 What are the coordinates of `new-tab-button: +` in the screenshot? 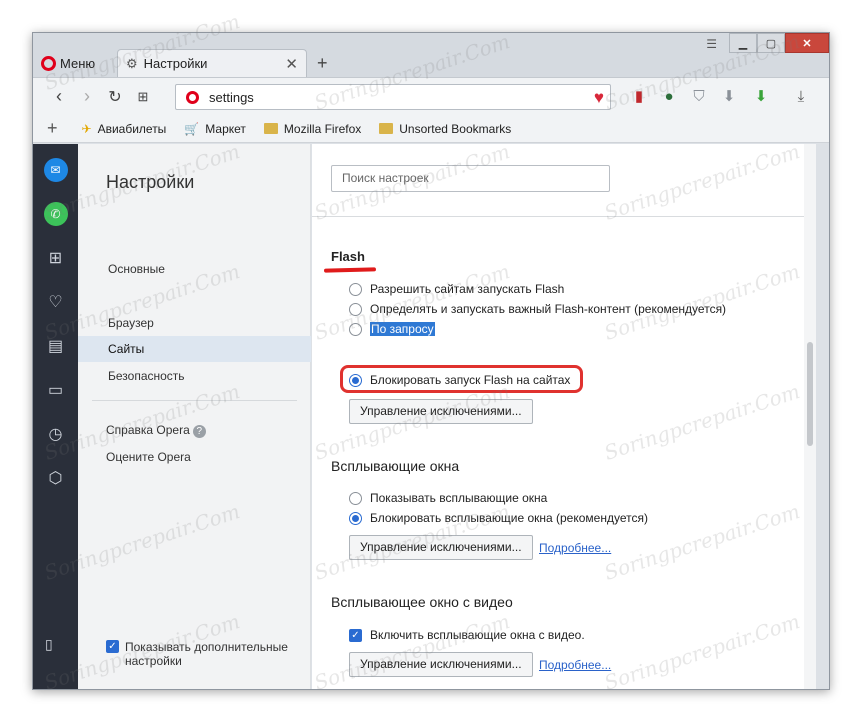 It's located at (322, 63).